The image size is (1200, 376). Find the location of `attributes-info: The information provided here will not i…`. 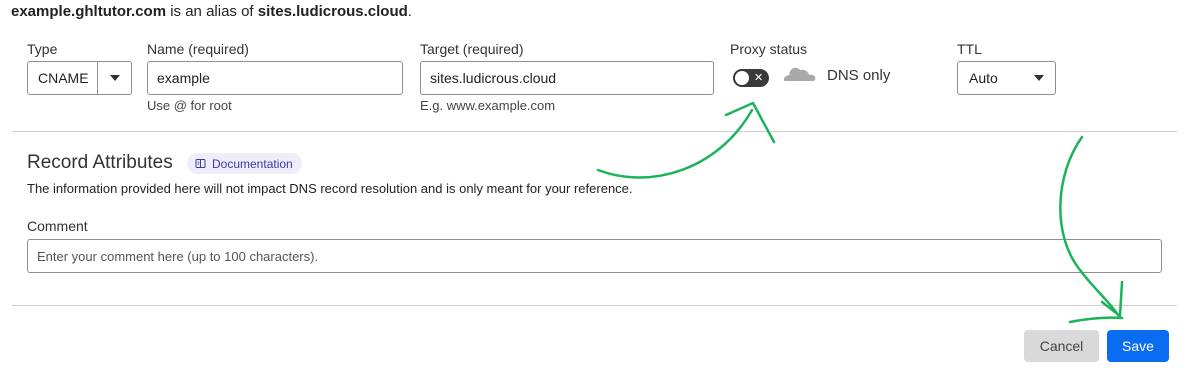

attributes-info: The information provided here will not i… is located at coordinates (330, 188).